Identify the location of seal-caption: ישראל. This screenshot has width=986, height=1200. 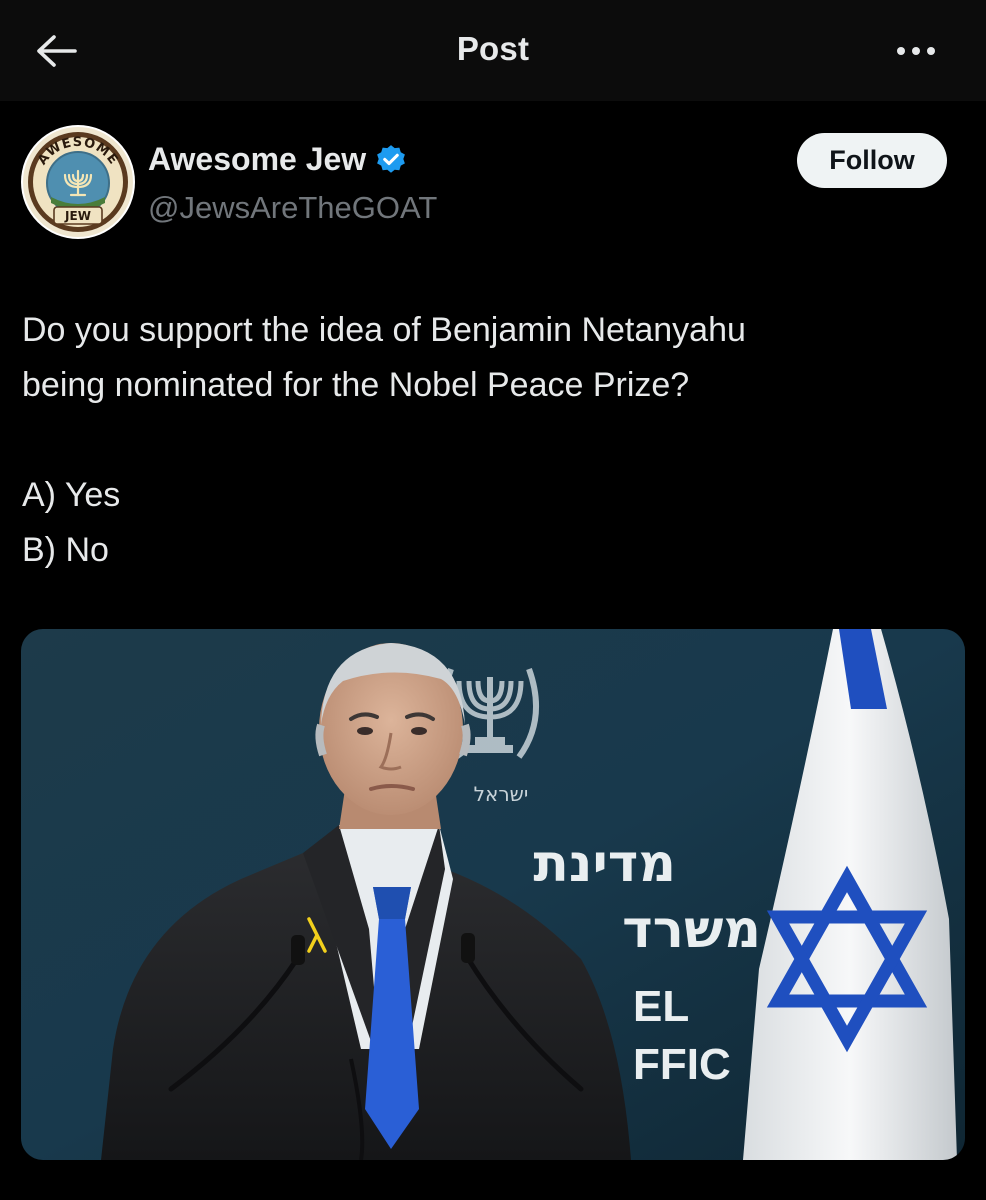
(501, 794).